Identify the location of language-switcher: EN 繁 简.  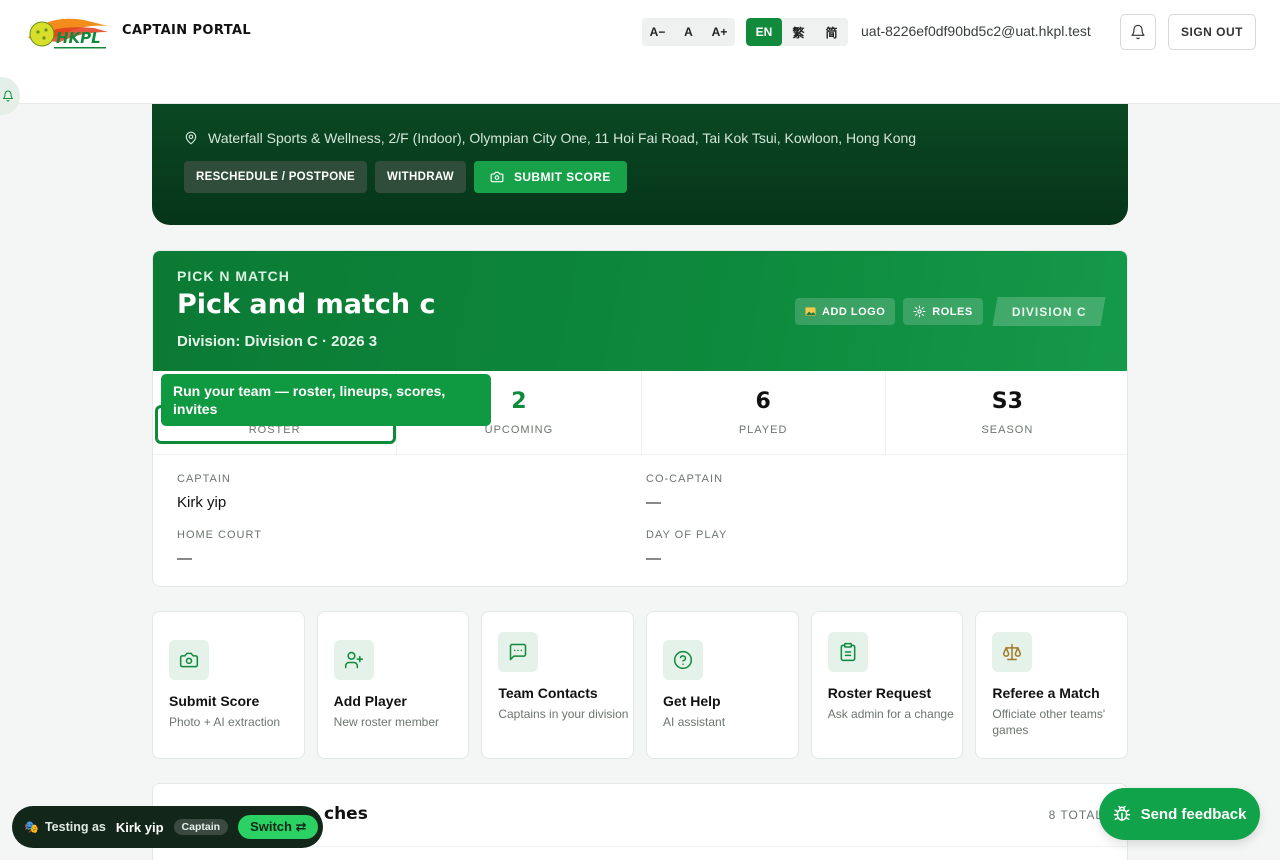
(797, 32).